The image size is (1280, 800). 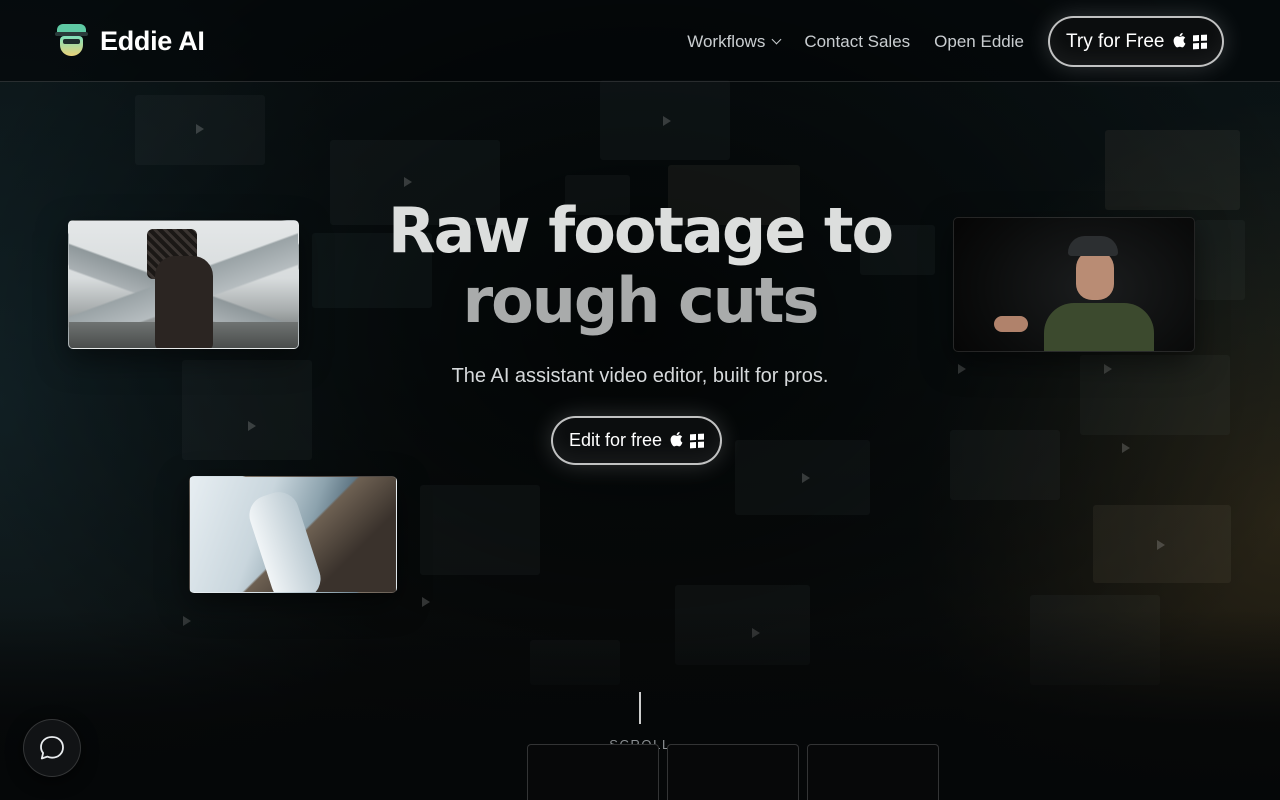 I want to click on scroll-indicator-line, so click(x=640, y=708).